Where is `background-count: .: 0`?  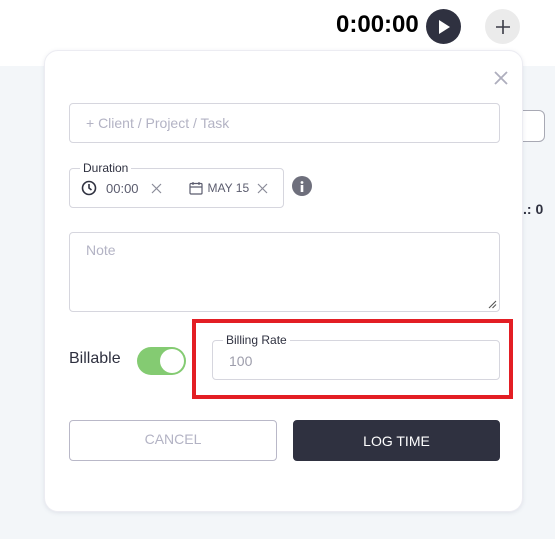 background-count: .: 0 is located at coordinates (533, 209).